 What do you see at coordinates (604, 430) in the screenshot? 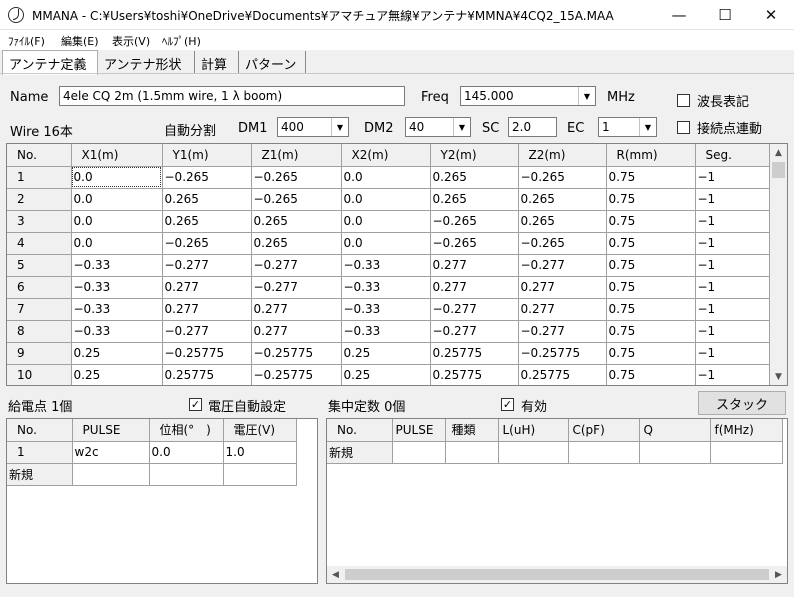
I see `col-capacitance: C(pF)` at bounding box center [604, 430].